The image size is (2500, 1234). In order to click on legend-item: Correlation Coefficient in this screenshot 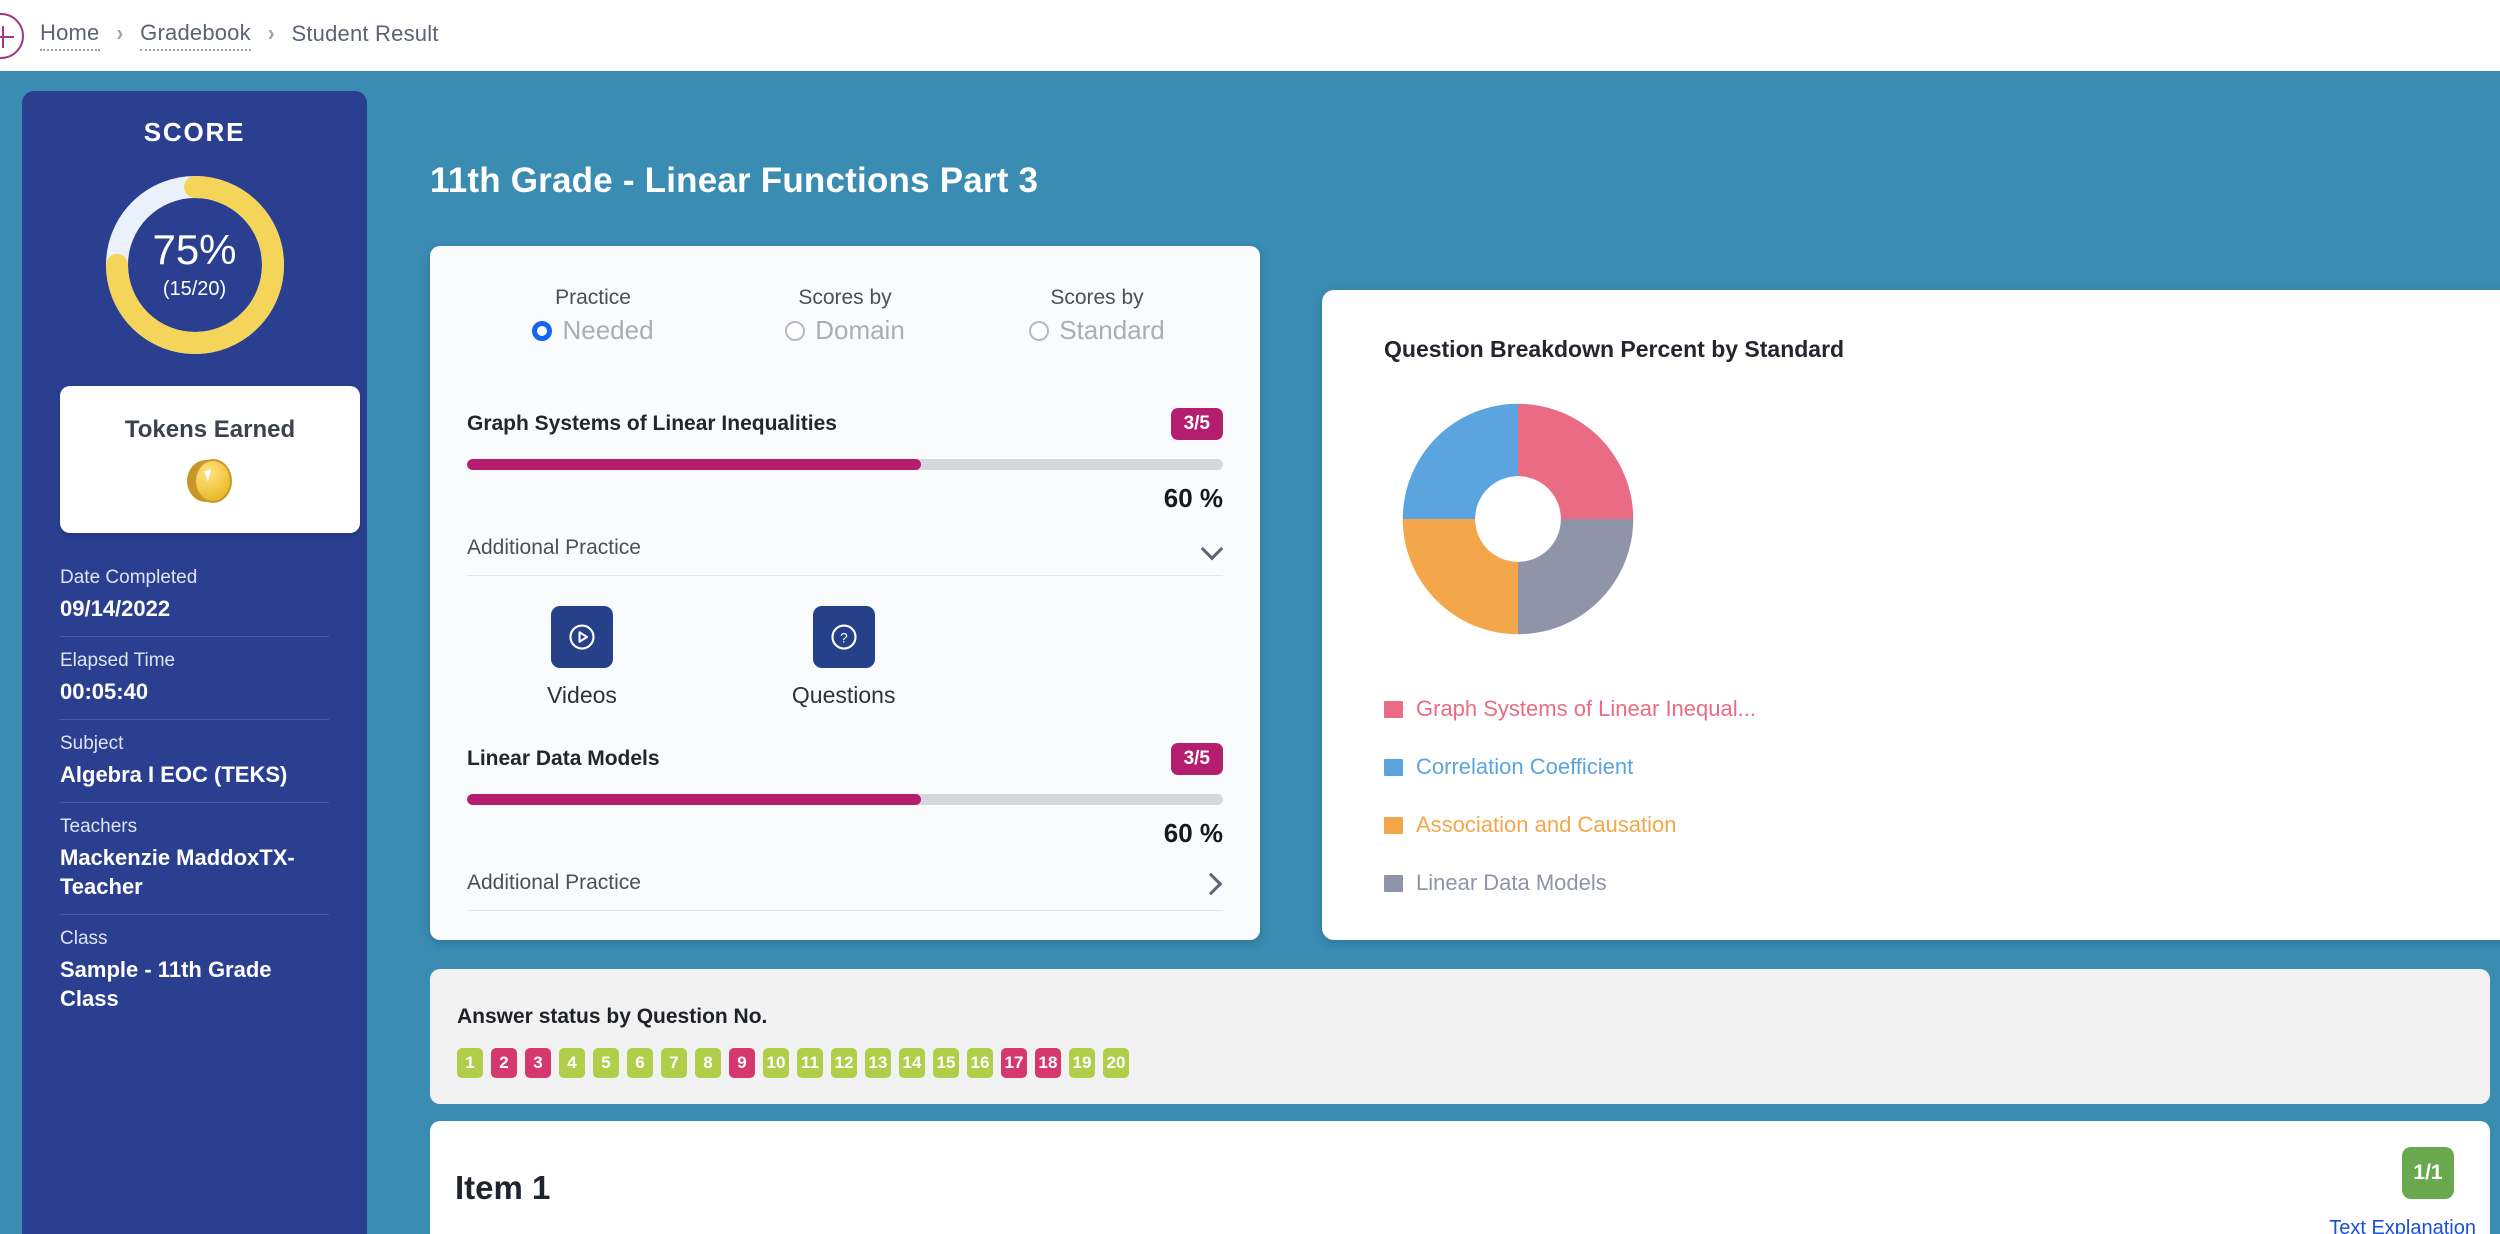, I will do `click(1942, 767)`.